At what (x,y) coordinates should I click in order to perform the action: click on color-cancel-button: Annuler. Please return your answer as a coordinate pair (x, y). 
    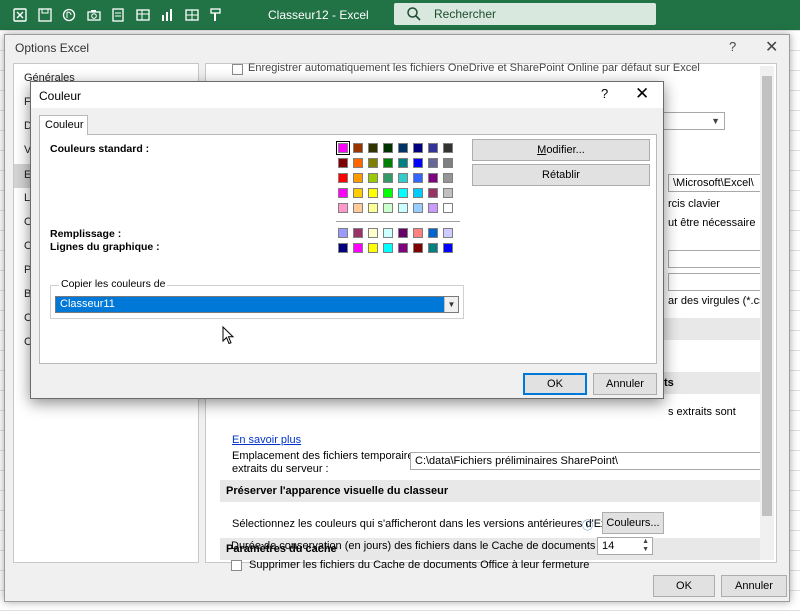
    Looking at the image, I should click on (625, 384).